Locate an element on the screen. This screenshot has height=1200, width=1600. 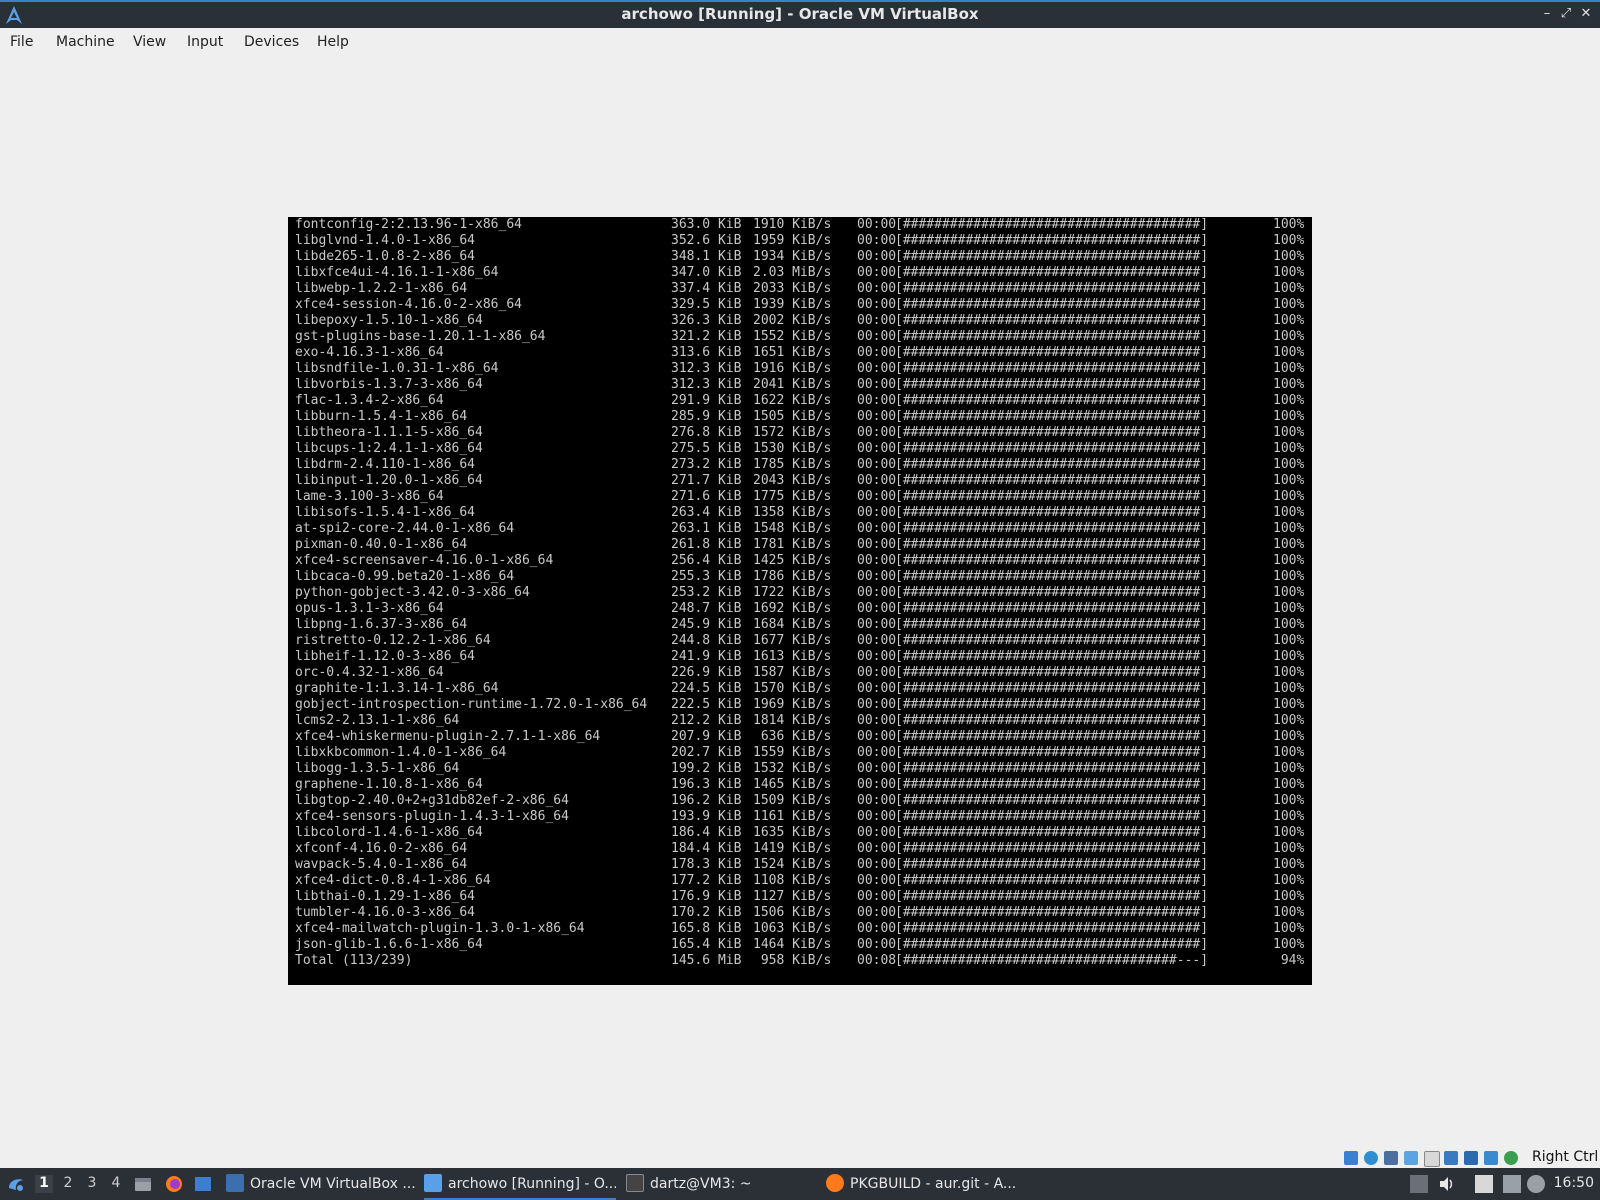
recording-icon is located at coordinates (1491, 1158).